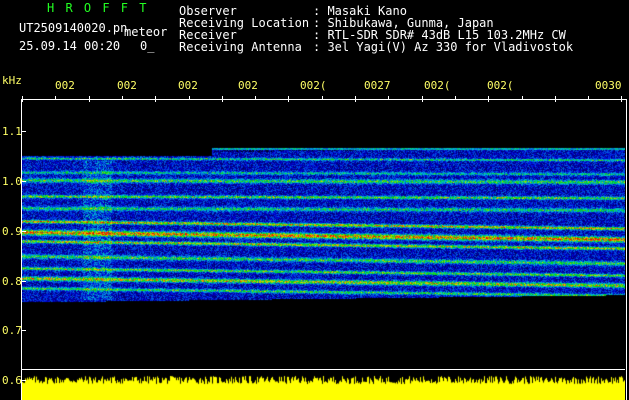 This screenshot has height=400, width=629. What do you see at coordinates (12, 380) in the screenshot?
I see `frequency-label: 0.6` at bounding box center [12, 380].